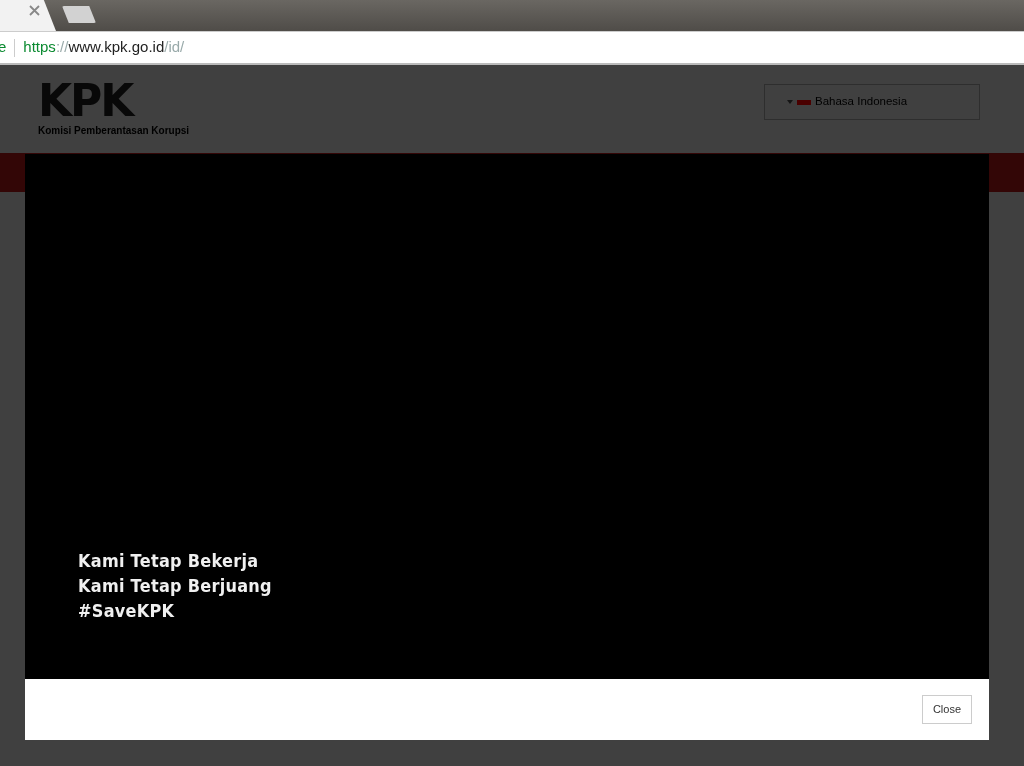  I want to click on banner-text: Kami Tetap Bekerja, so click(169, 561).